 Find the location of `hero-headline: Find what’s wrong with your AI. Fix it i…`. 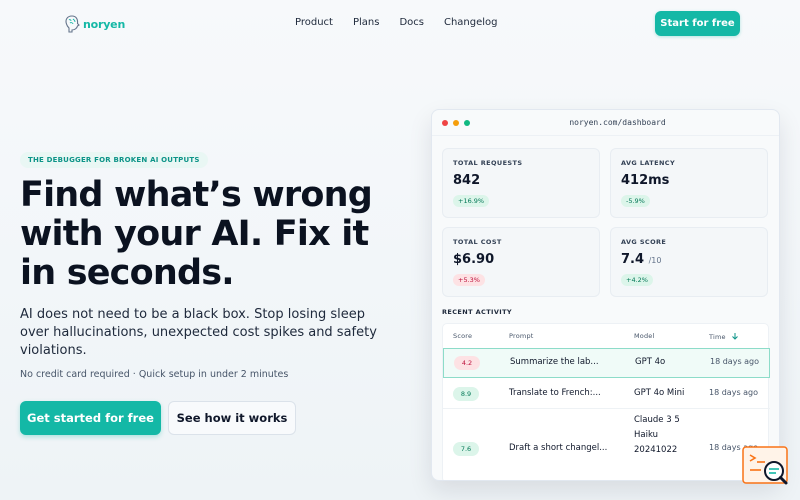

hero-headline: Find what’s wrong with your AI. Fix it i… is located at coordinates (196, 234).